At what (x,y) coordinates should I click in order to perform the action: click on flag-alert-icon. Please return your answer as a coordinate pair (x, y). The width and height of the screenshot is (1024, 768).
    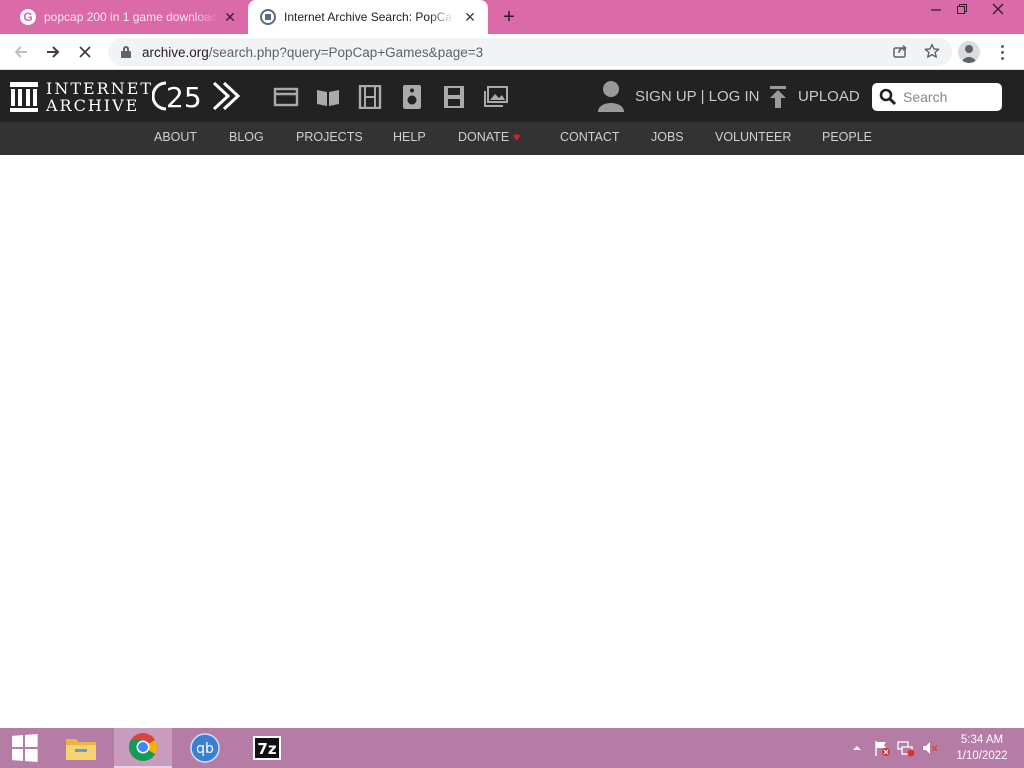
    Looking at the image, I should click on (882, 748).